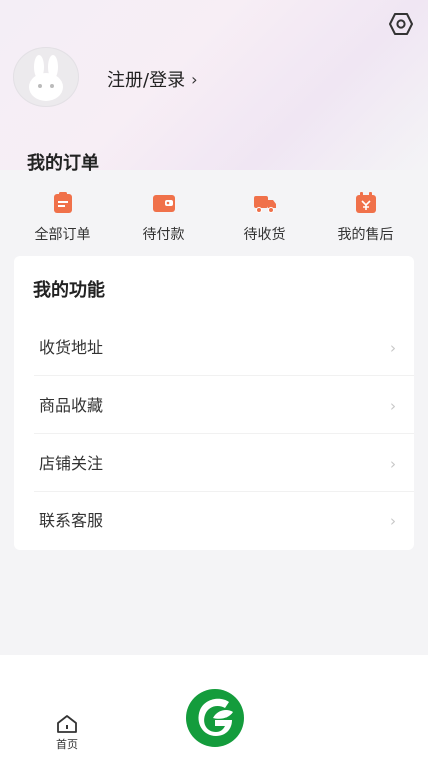 This screenshot has height=757, width=428. What do you see at coordinates (214, 348) in the screenshot?
I see `menu-item-shipping-address: 收货地址 ›` at bounding box center [214, 348].